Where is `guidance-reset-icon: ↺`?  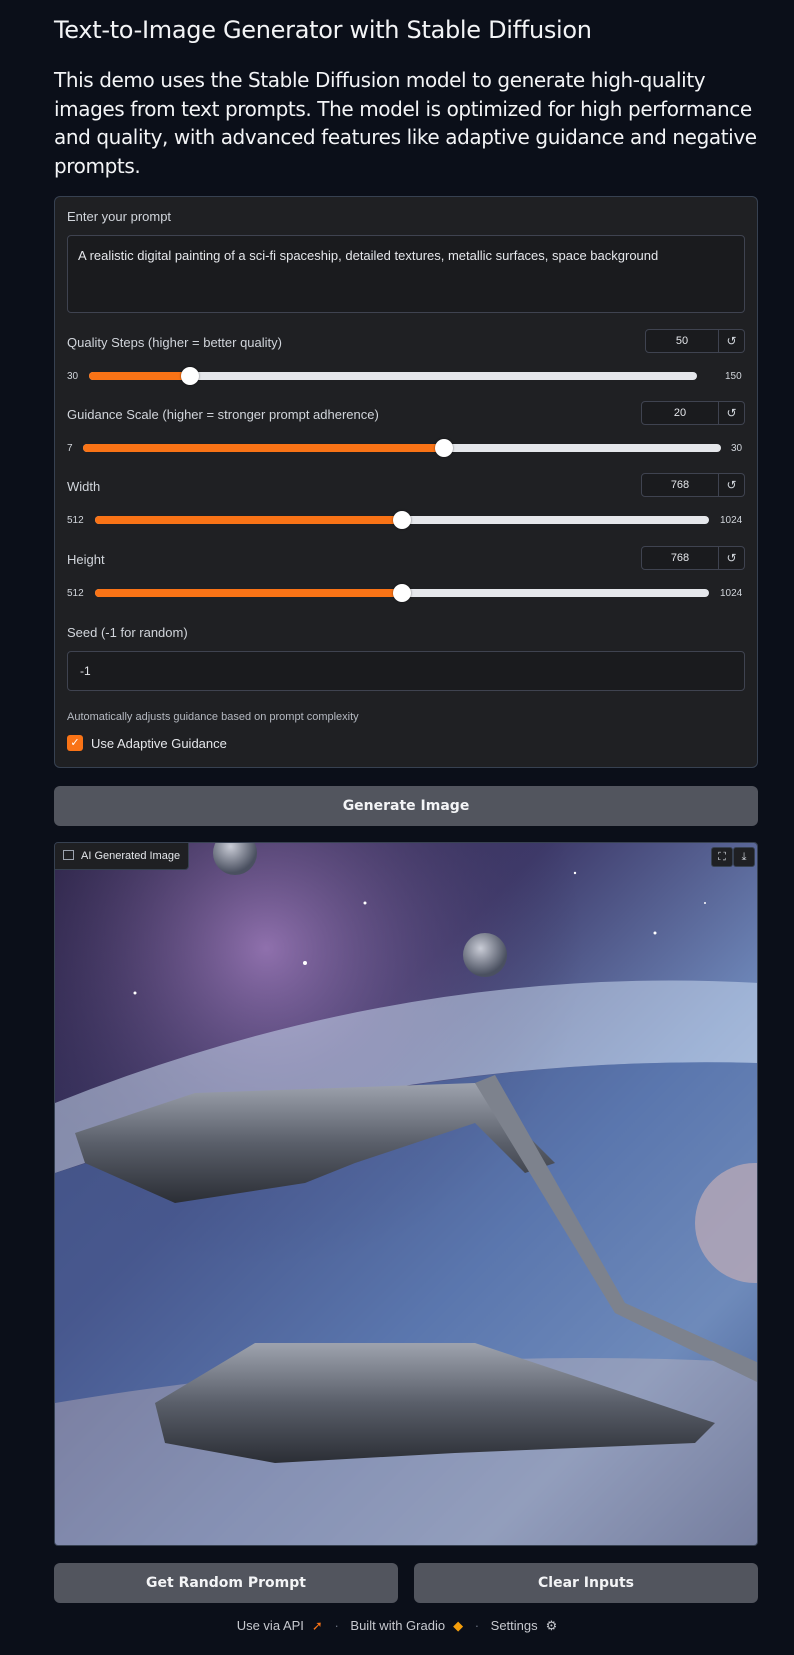
guidance-reset-icon: ↺ is located at coordinates (732, 413).